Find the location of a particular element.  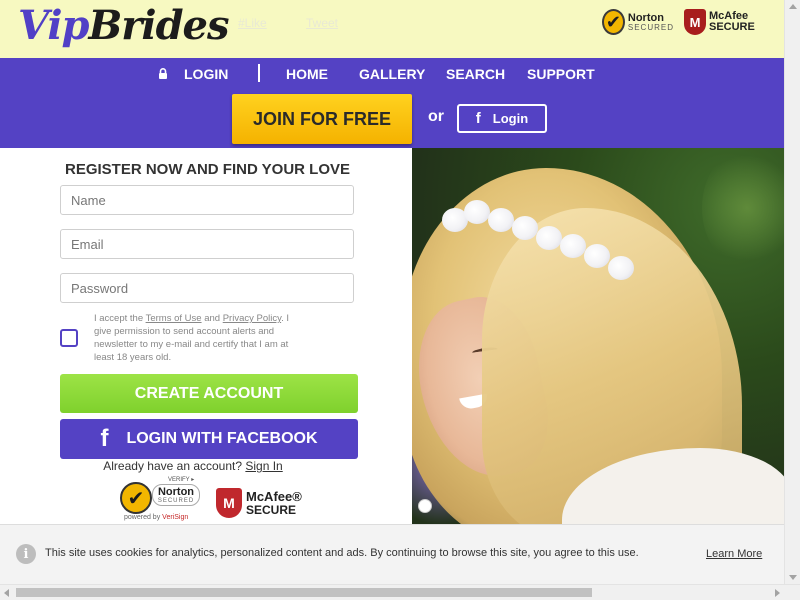

register-title: REGISTER NOW AND FIND YOUR LOVE is located at coordinates (208, 169).